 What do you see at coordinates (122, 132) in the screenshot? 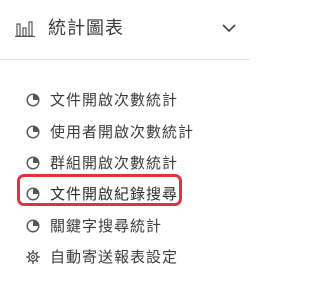
I see `menu-item-label: 使用者開啟次數統計` at bounding box center [122, 132].